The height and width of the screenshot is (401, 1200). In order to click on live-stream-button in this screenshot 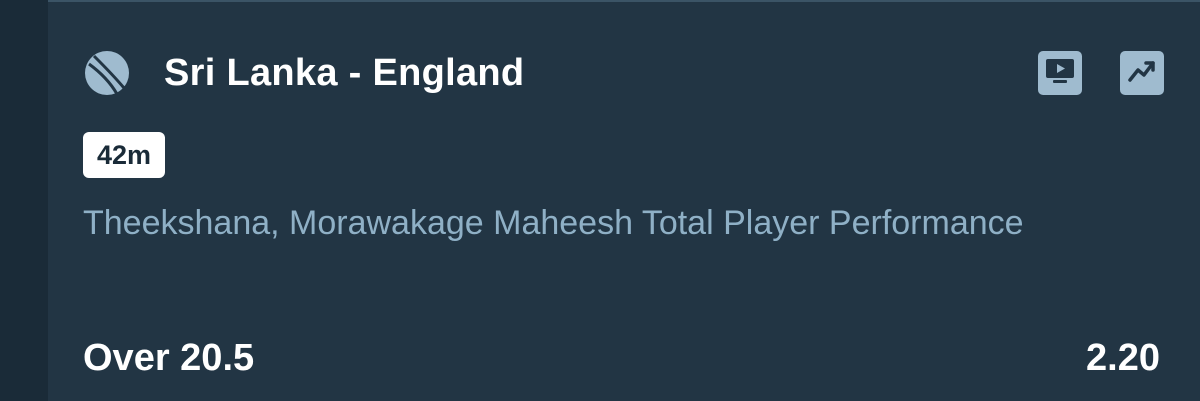, I will do `click(1060, 73)`.